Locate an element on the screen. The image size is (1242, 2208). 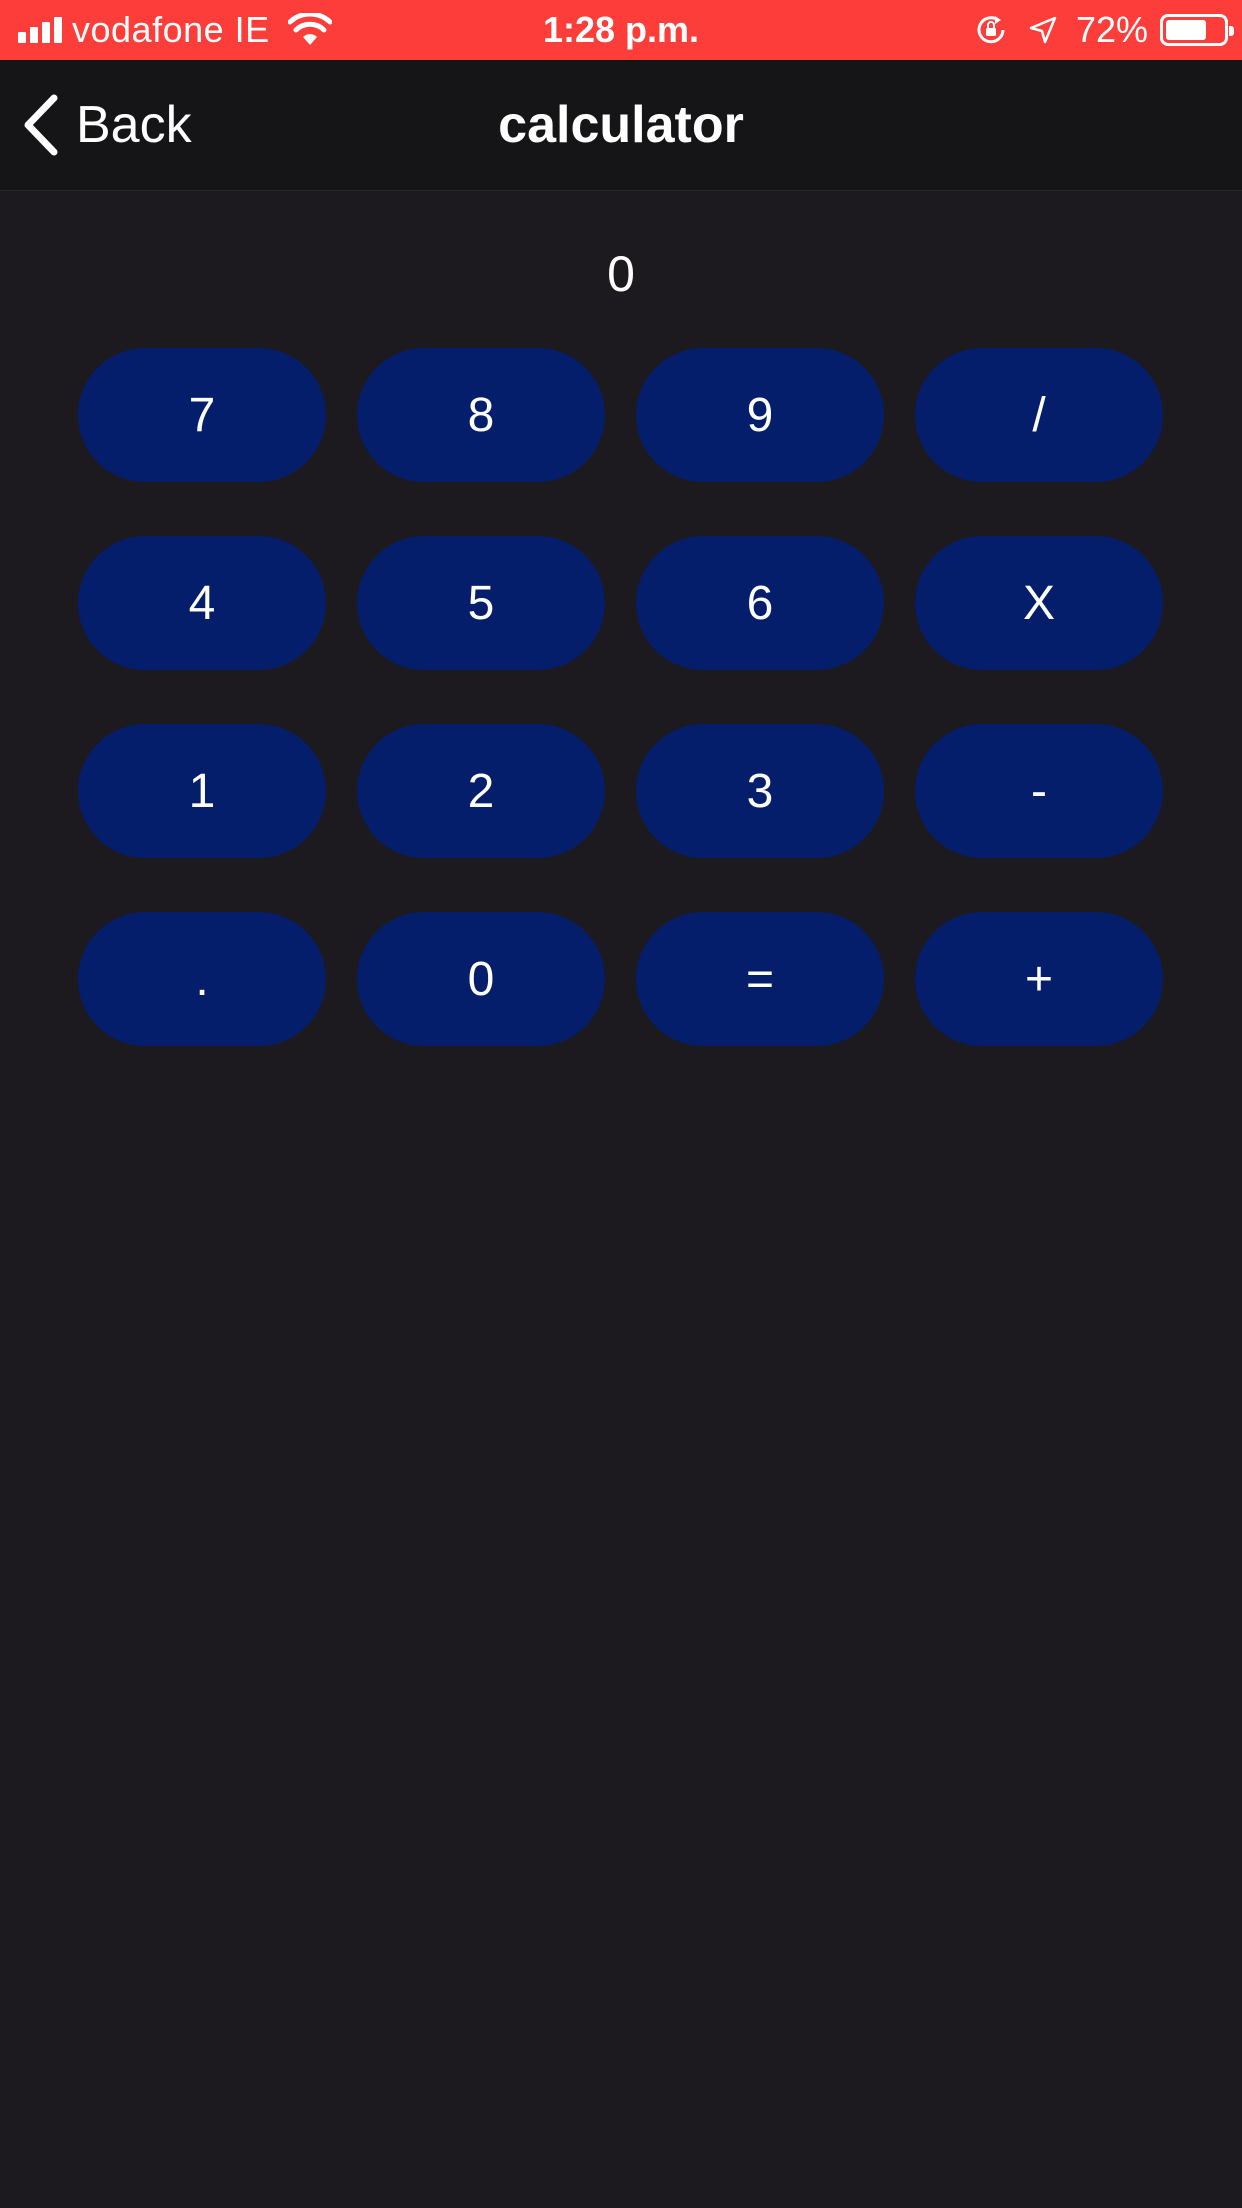
location-arrow-icon is located at coordinates (1043, 30).